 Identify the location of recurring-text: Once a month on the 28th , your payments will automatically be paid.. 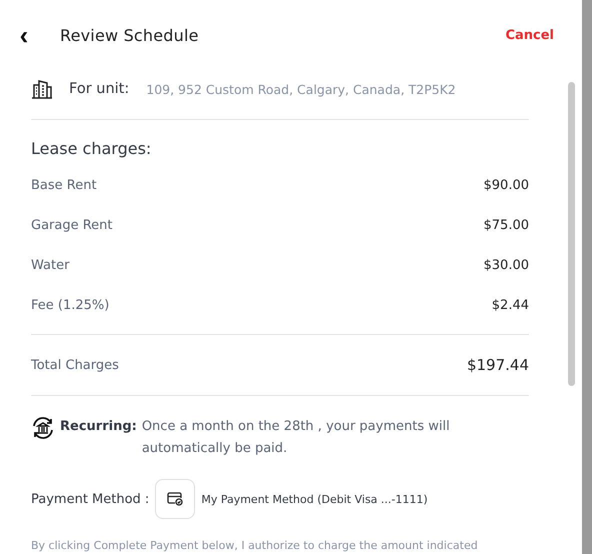
(296, 438).